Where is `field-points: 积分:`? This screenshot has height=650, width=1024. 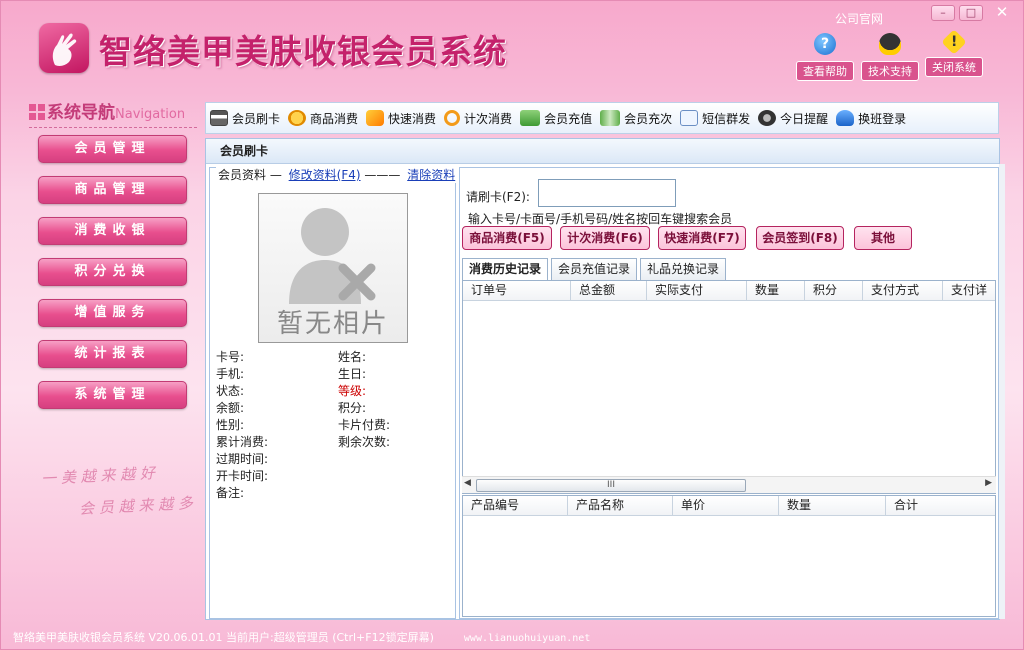
field-points: 积分: is located at coordinates (352, 408).